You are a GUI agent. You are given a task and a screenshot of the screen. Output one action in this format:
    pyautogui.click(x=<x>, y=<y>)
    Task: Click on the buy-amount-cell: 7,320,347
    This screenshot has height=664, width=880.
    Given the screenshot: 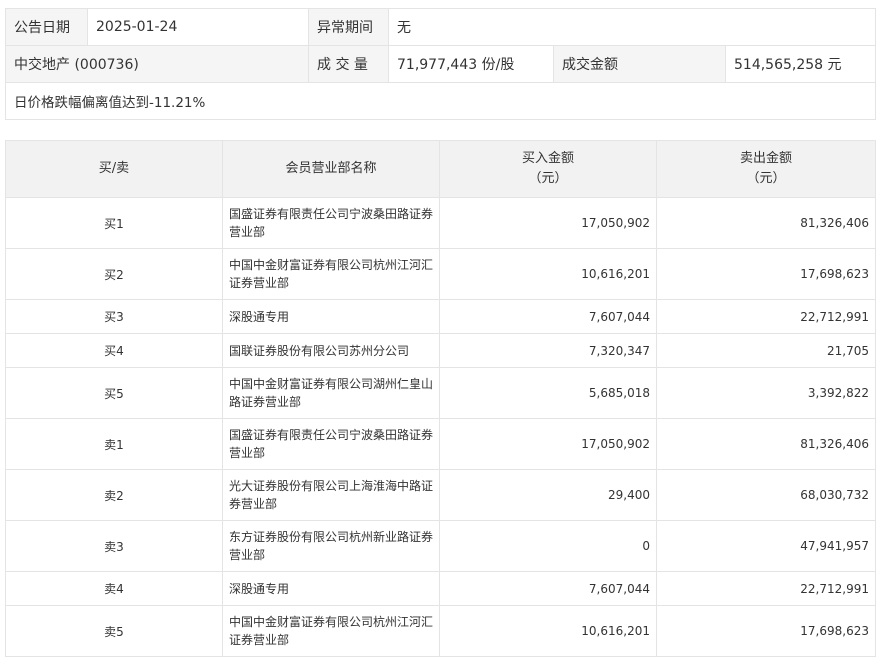 What is the action you would take?
    pyautogui.click(x=548, y=350)
    